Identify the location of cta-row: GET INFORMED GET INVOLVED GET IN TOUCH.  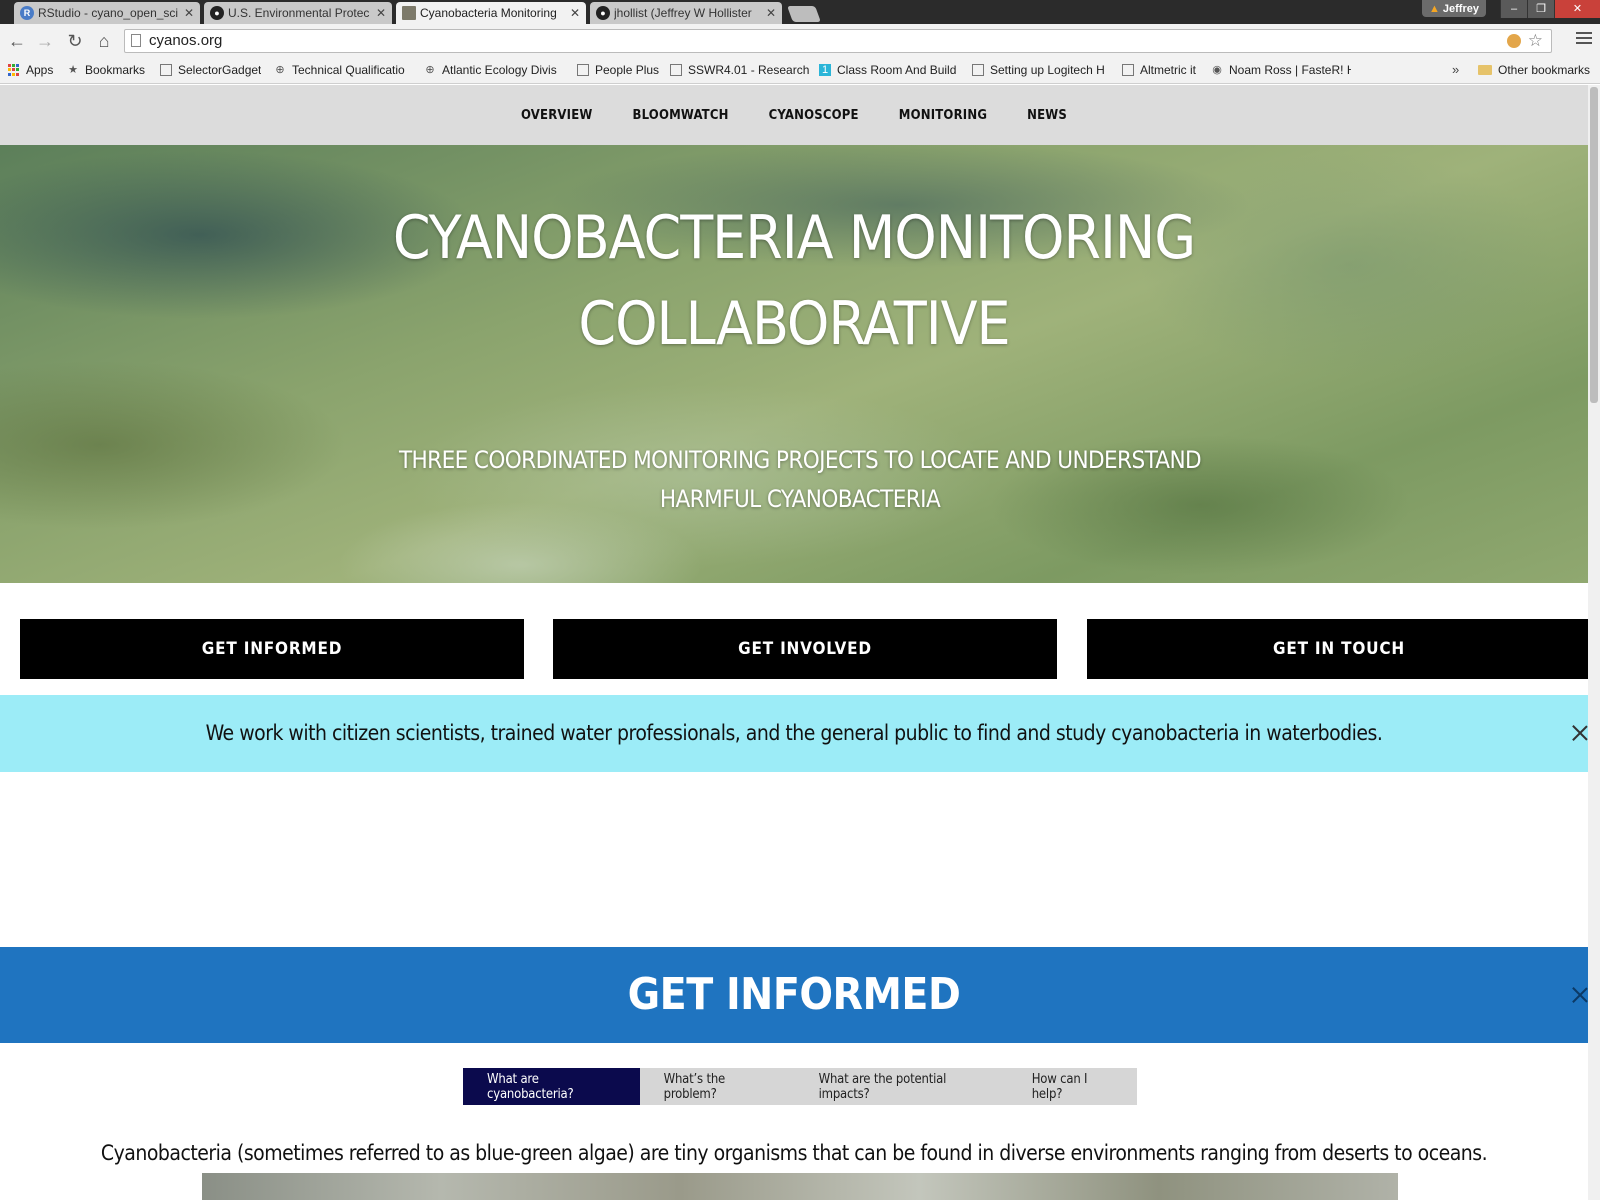
(805, 649).